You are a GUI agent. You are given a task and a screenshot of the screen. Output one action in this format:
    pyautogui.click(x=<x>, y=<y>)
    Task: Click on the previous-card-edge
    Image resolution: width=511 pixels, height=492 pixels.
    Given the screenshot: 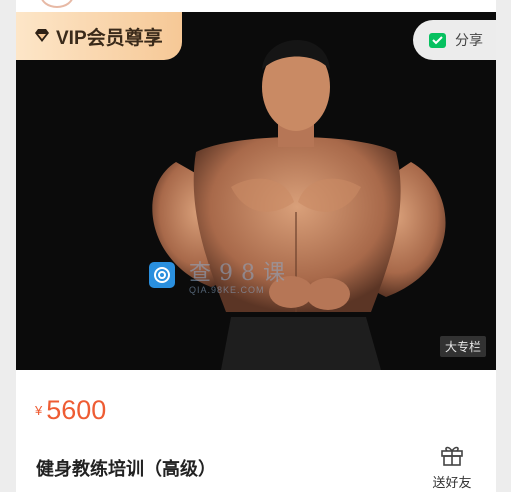 What is the action you would take?
    pyautogui.click(x=256, y=6)
    